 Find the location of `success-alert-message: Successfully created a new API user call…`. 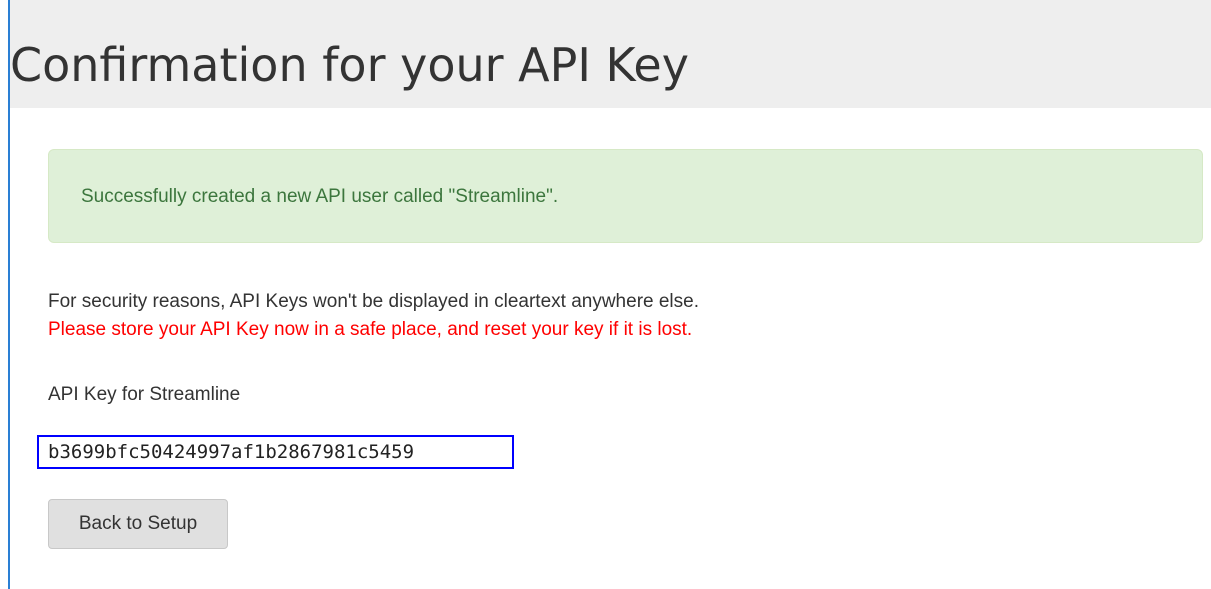

success-alert-message: Successfully created a new API user call… is located at coordinates (320, 196).